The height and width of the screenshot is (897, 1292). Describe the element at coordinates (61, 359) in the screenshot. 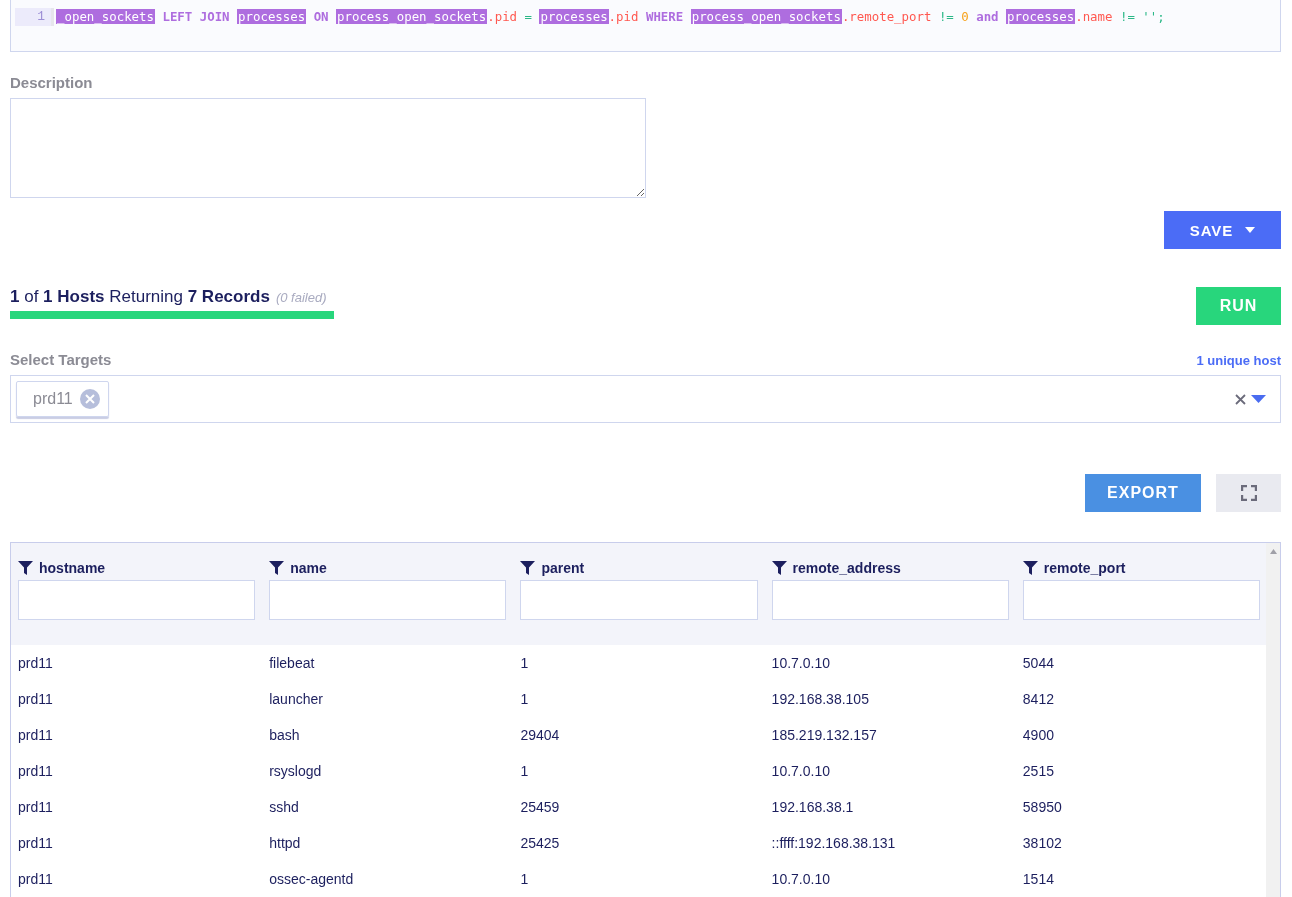

I see `field-label: Select Targets` at that location.